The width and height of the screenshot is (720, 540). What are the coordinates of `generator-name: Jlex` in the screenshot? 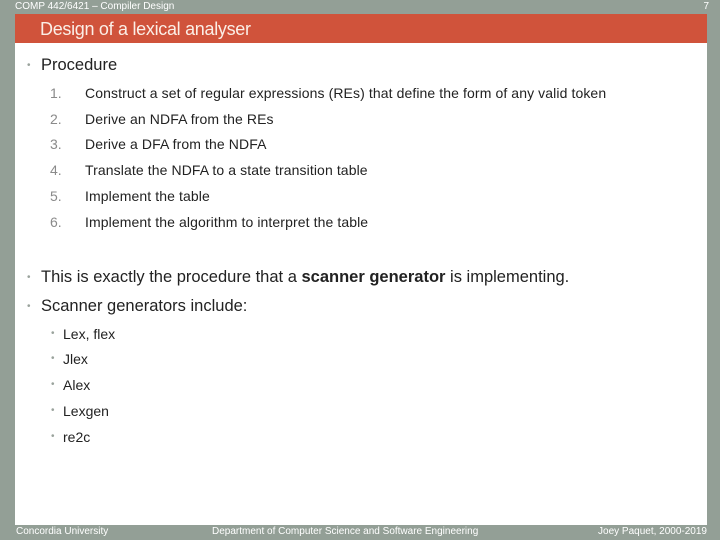 It's located at (75, 359).